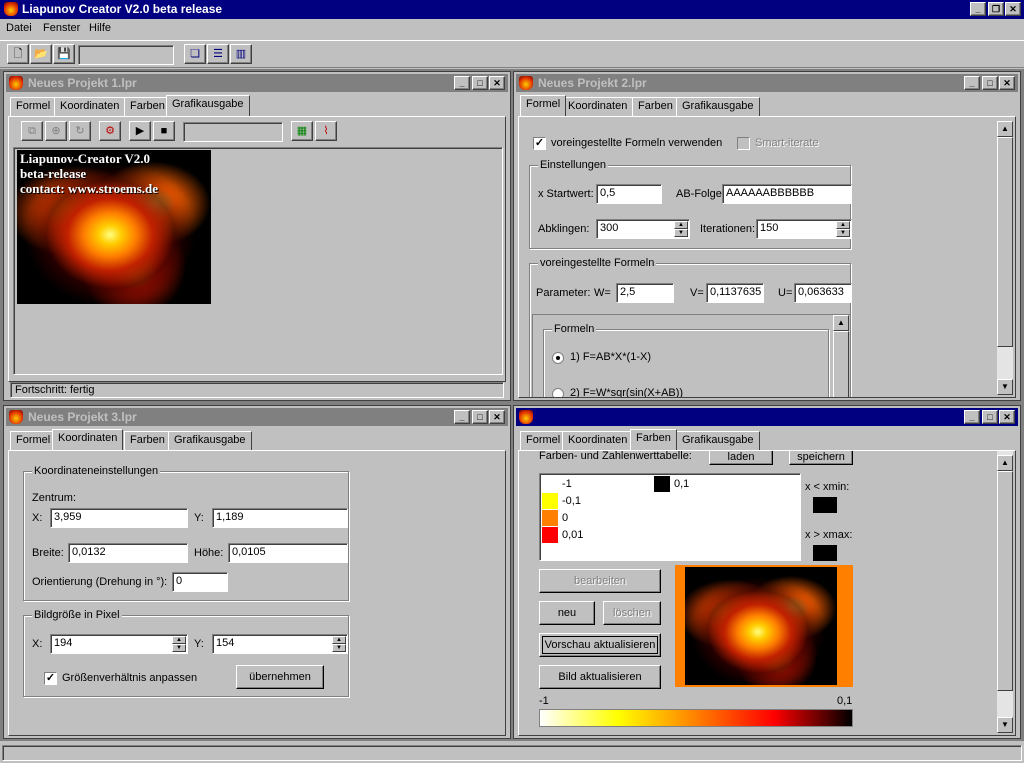  I want to click on window-3-title-bar: Neues Projekt 3.lpr _ □ ✕, so click(257, 417).